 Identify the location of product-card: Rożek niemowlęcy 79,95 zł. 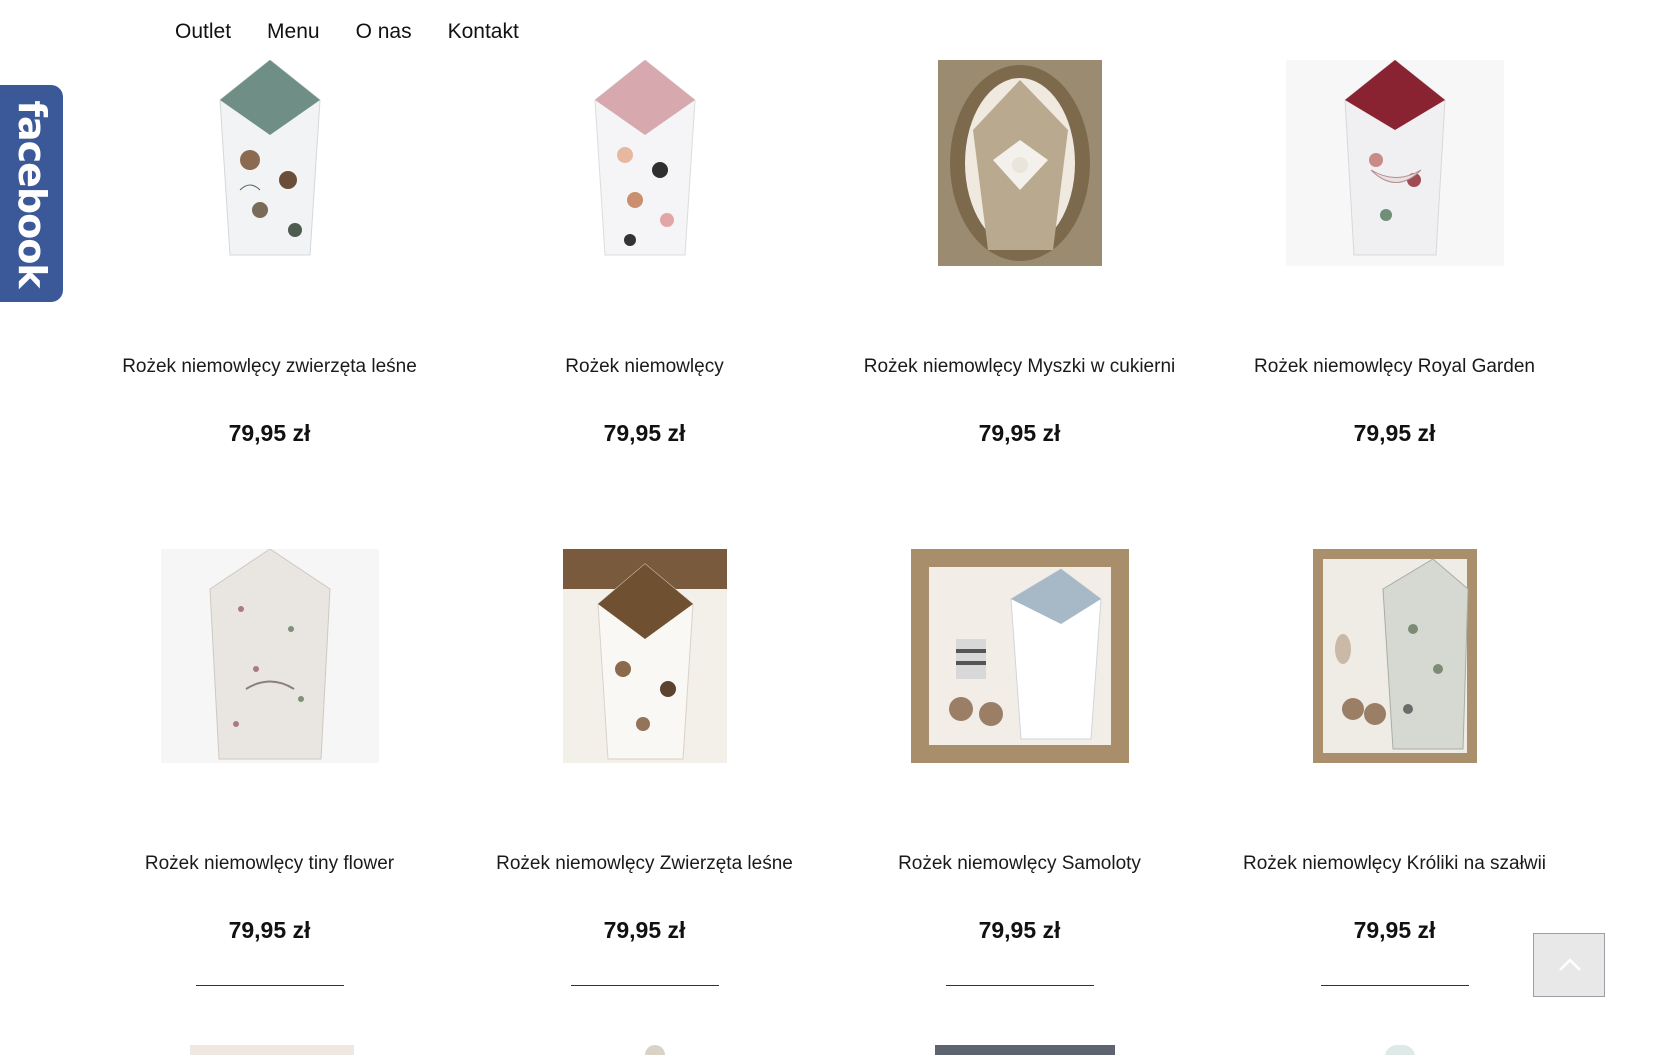
(644, 240).